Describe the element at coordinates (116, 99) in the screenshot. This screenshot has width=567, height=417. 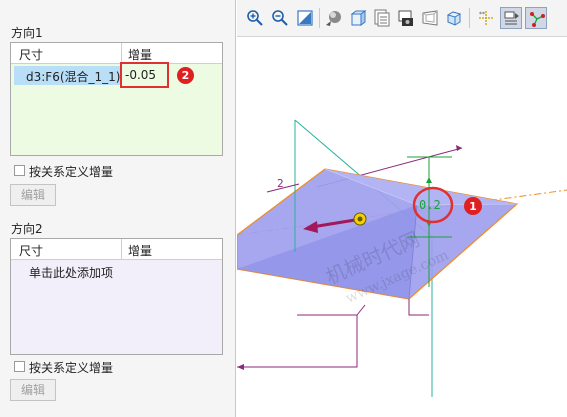
I see `direction1-table: 尺寸 增量 d3:F6(混合_1_1) -0.05 2` at that location.